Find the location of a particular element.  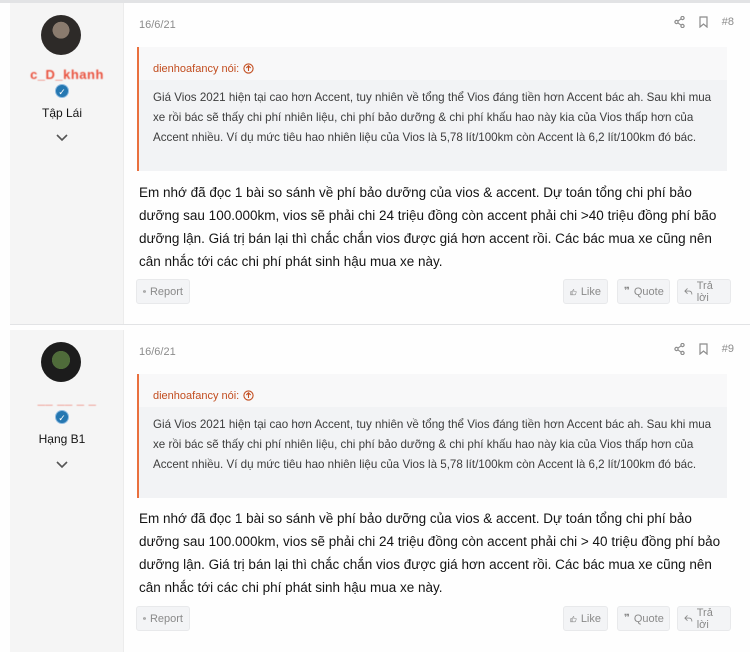

post-actions-top: #9 is located at coordinates (704, 349).